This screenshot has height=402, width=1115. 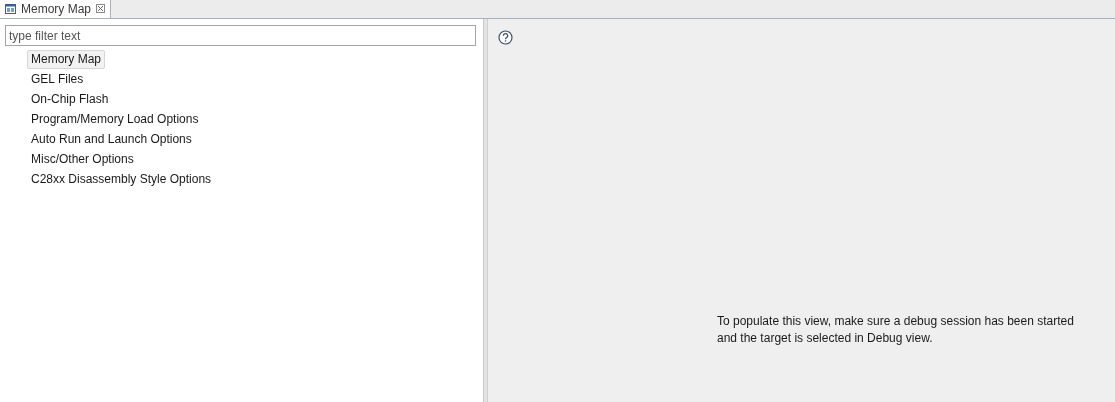 I want to click on tree-item: GEL Files, so click(x=57, y=79).